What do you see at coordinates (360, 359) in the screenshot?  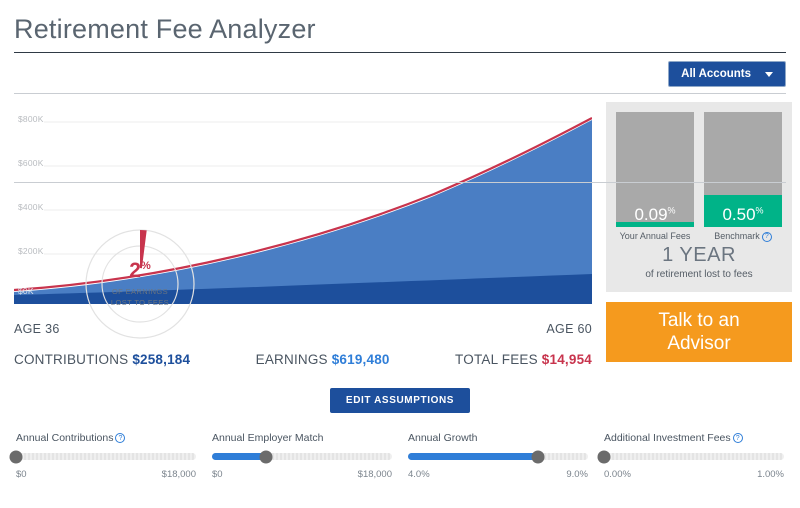 I see `metric-earnings-value: $619,480` at bounding box center [360, 359].